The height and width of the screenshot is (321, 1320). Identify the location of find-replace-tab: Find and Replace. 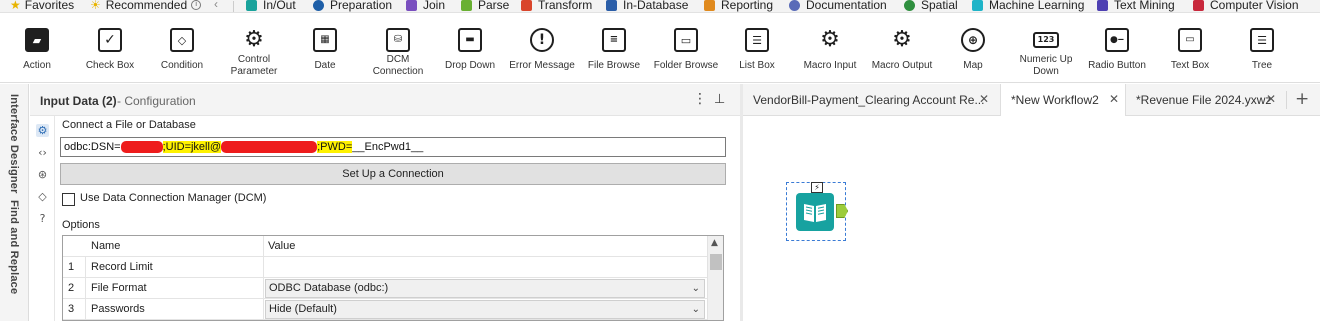
(14, 247).